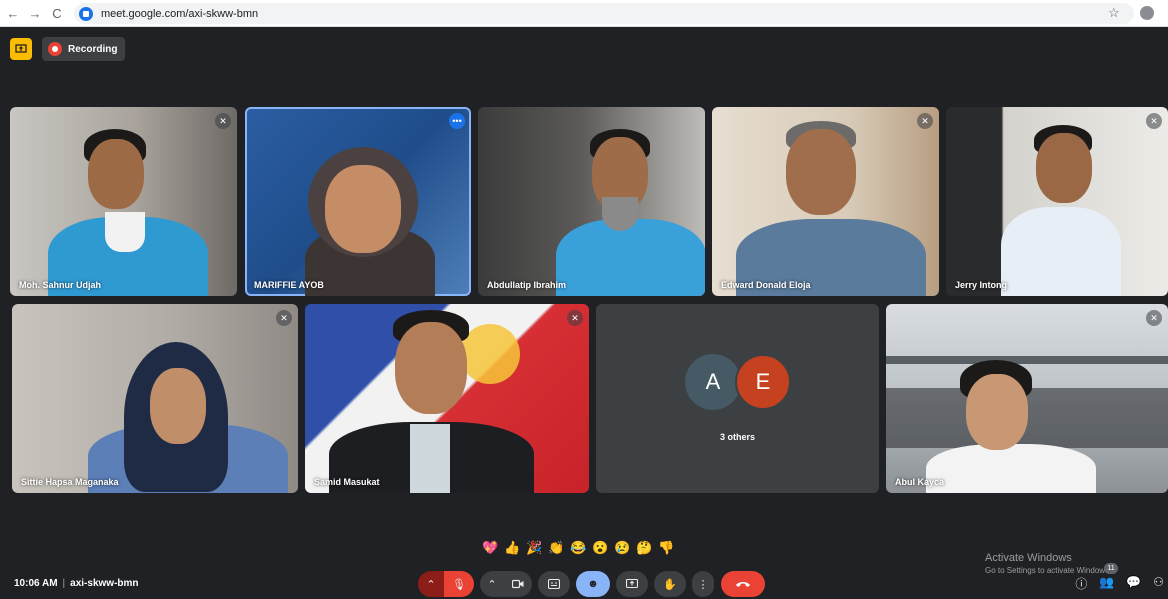  Describe the element at coordinates (1081, 583) in the screenshot. I see `meeting-details-icon: ⓘ` at that location.